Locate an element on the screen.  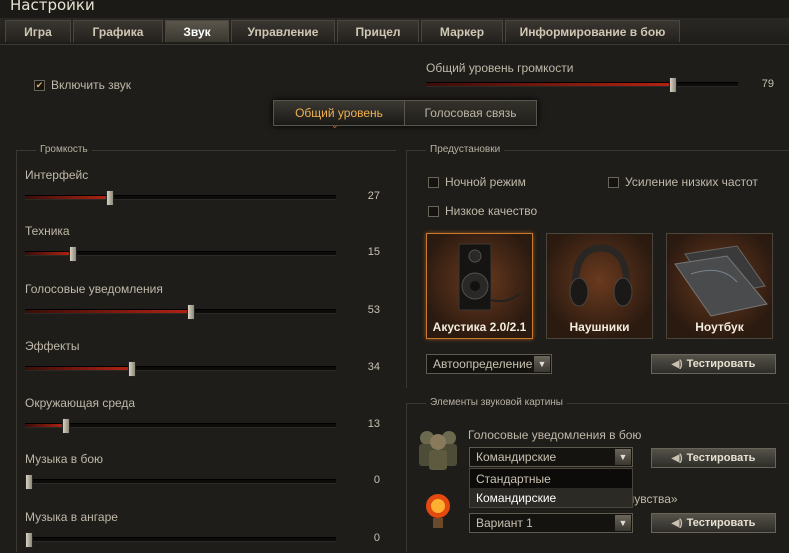
test-voice-button: ◀) Тестировать is located at coordinates (713, 458).